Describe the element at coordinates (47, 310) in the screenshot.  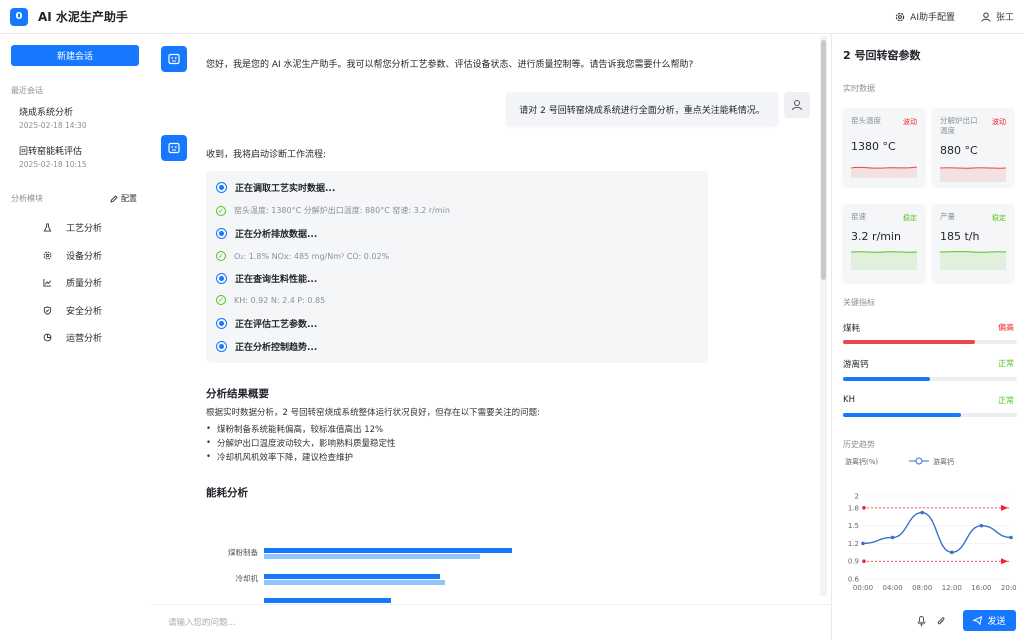
I see `shield-icon` at that location.